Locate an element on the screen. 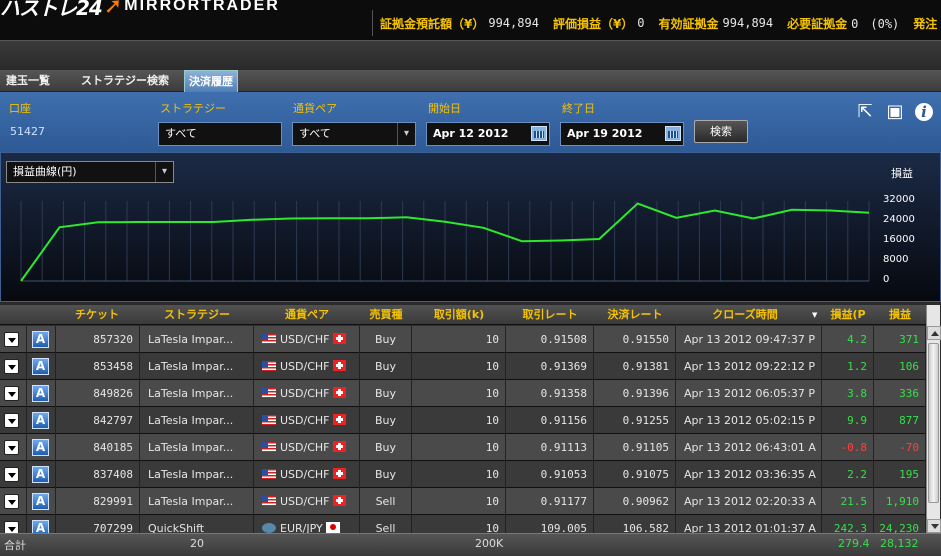 This screenshot has height=556, width=941. us-flag-icon is located at coordinates (269, 366).